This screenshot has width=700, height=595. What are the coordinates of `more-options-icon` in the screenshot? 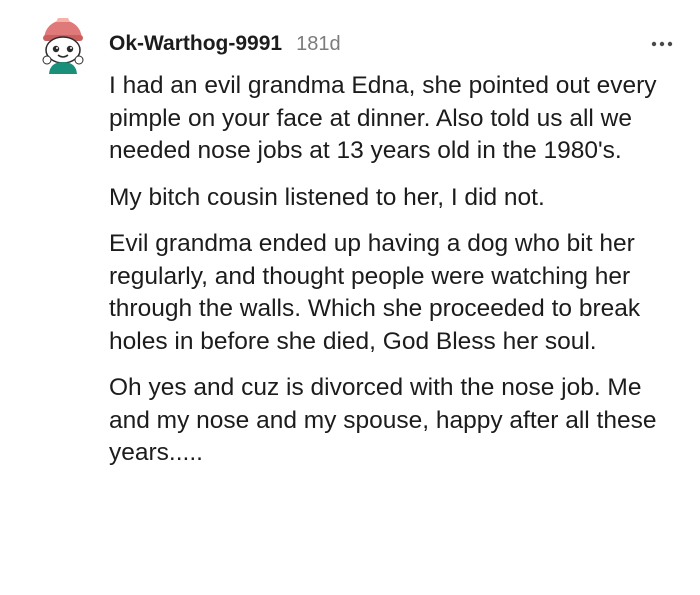 It's located at (662, 44).